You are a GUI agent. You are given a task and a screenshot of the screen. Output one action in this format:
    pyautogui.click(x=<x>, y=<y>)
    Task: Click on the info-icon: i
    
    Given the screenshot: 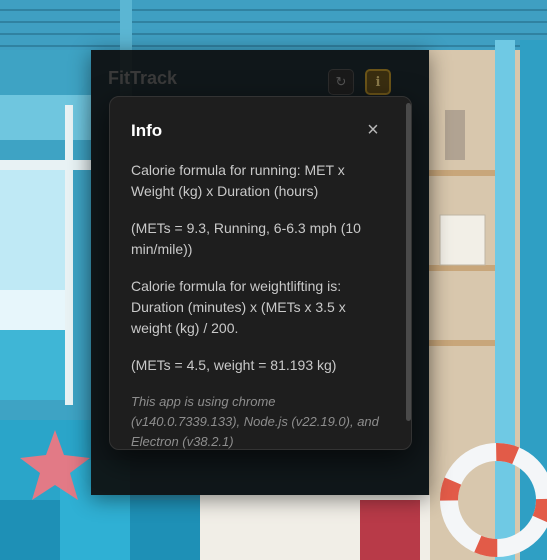 What is the action you would take?
    pyautogui.click(x=378, y=82)
    